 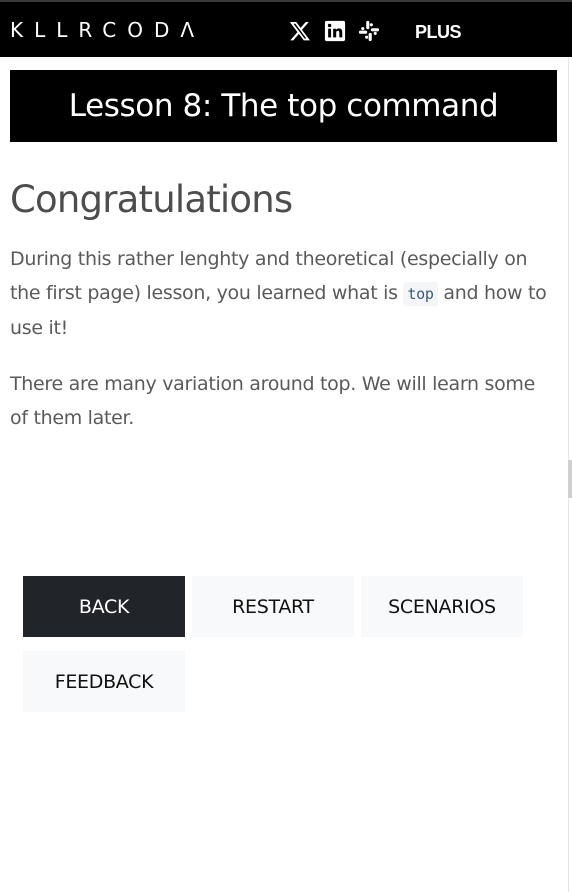 What do you see at coordinates (570, 479) in the screenshot?
I see `scrollbar-thumb` at bounding box center [570, 479].